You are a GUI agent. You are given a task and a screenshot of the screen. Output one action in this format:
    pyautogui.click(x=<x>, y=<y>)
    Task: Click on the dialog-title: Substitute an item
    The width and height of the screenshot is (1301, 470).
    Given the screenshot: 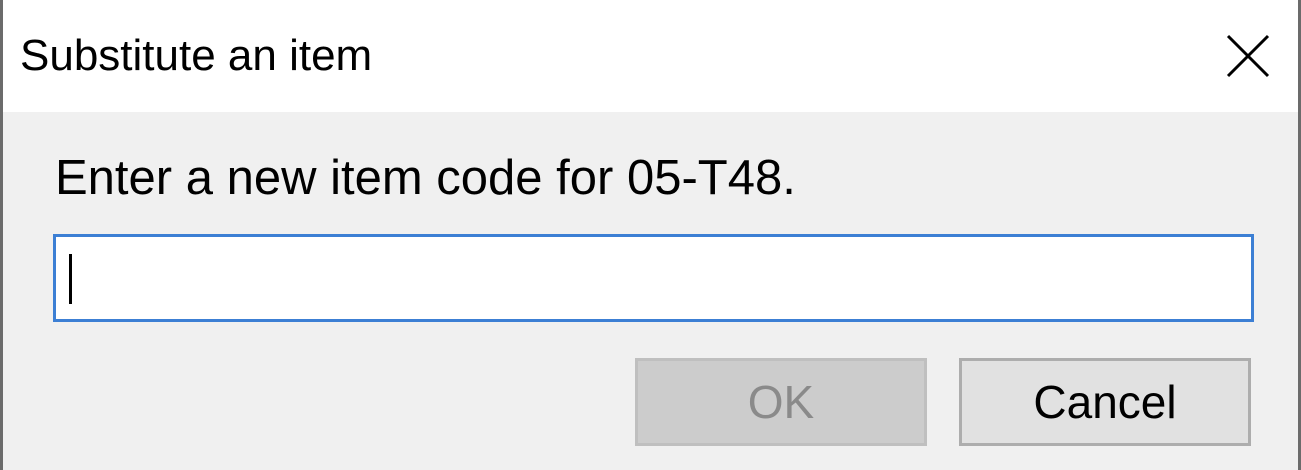 What is the action you would take?
    pyautogui.click(x=196, y=55)
    